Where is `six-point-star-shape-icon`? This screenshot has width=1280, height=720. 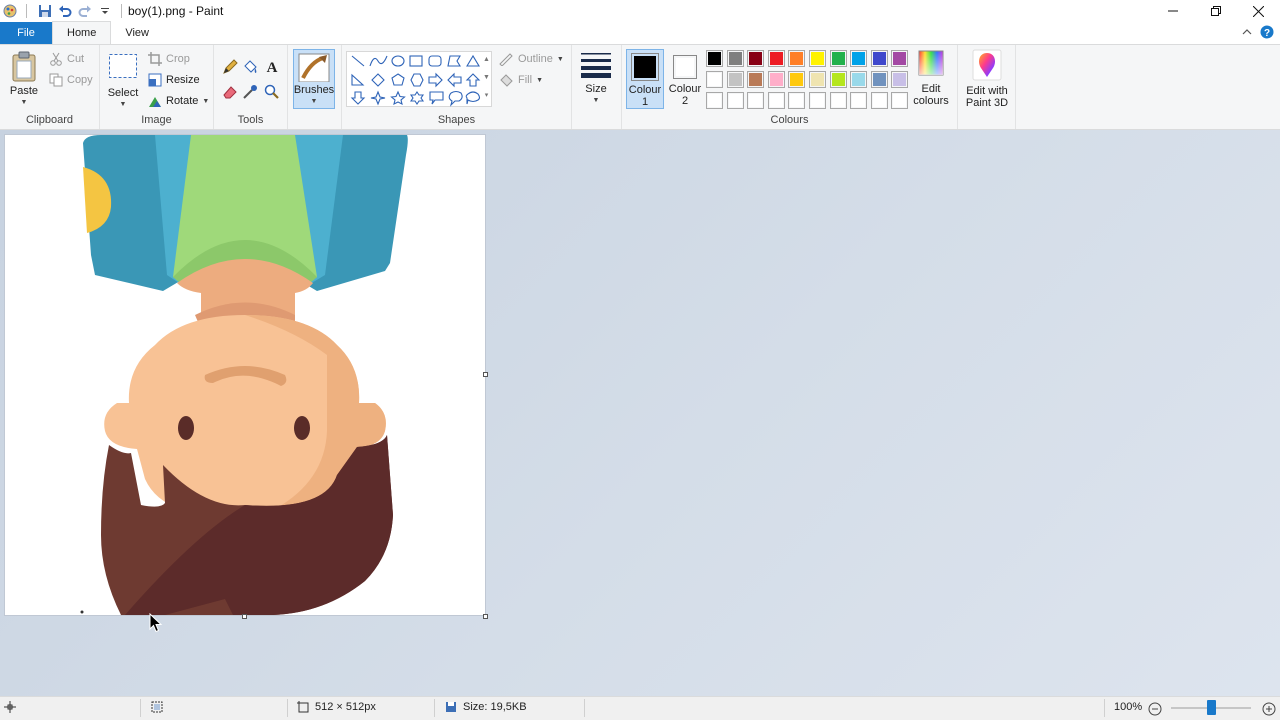 six-point-star-shape-icon is located at coordinates (417, 98).